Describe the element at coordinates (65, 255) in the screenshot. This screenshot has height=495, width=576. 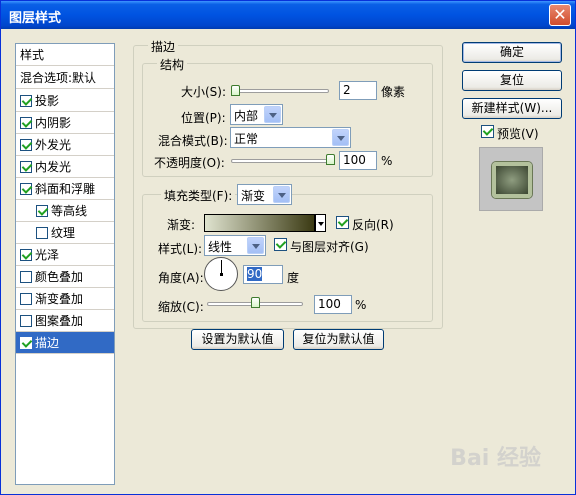
I see `style-item: 光泽` at that location.